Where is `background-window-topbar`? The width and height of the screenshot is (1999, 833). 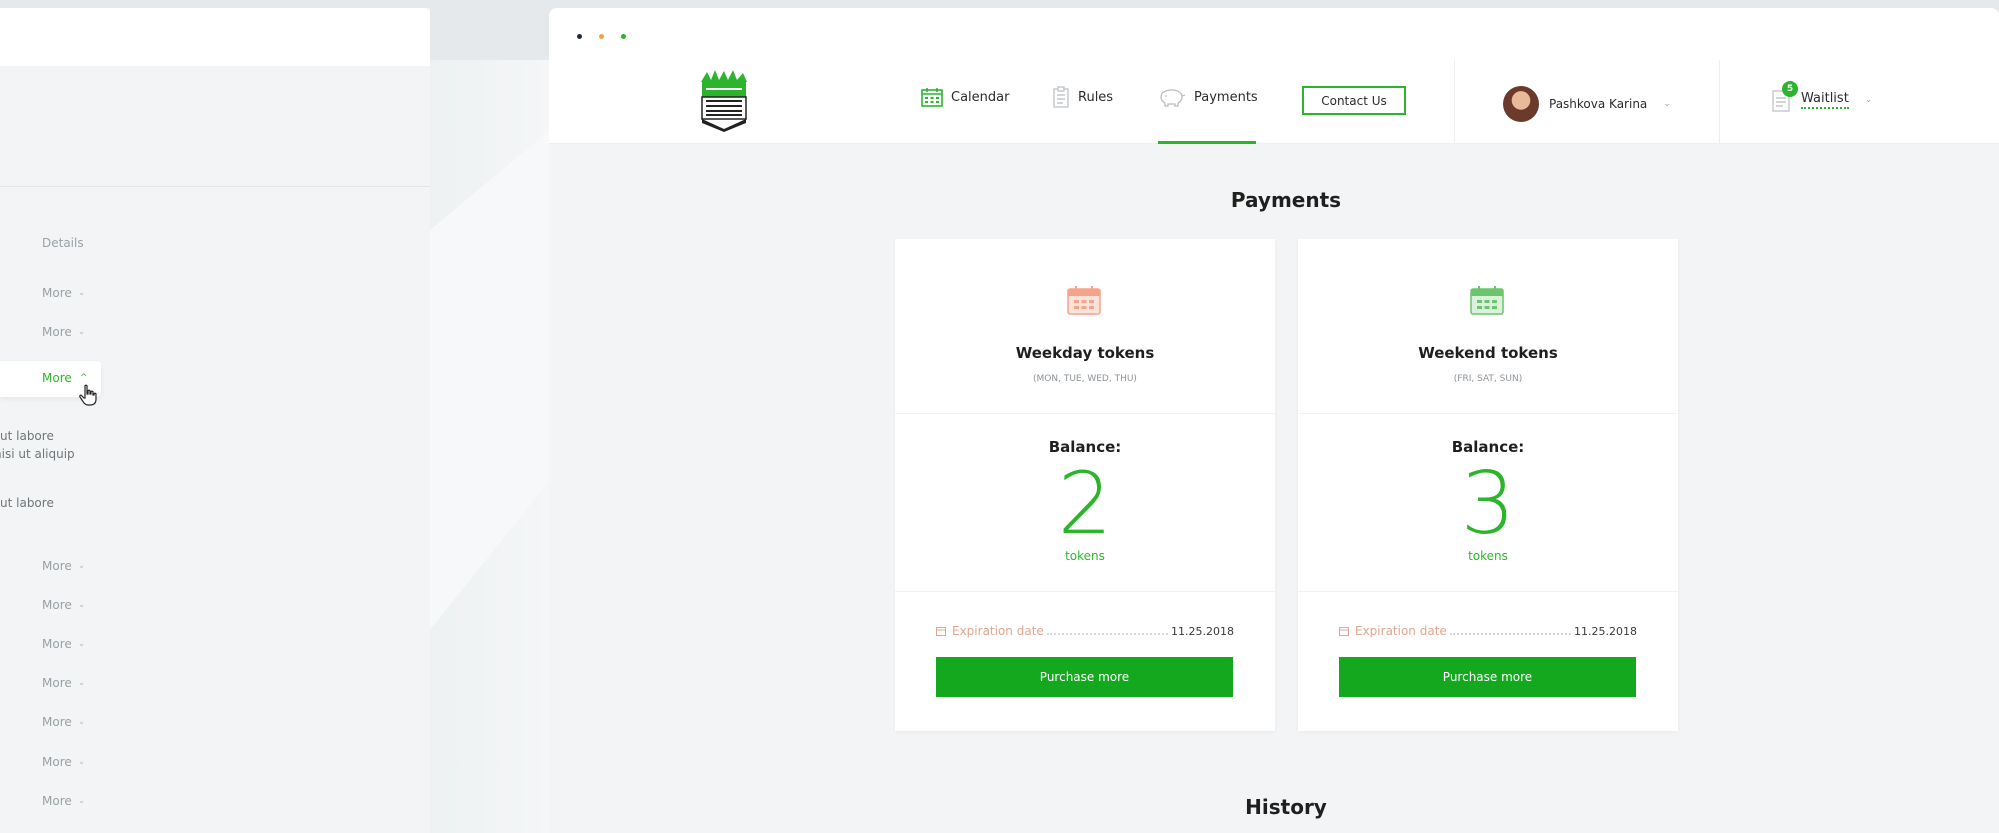
background-window-topbar is located at coordinates (215, 37).